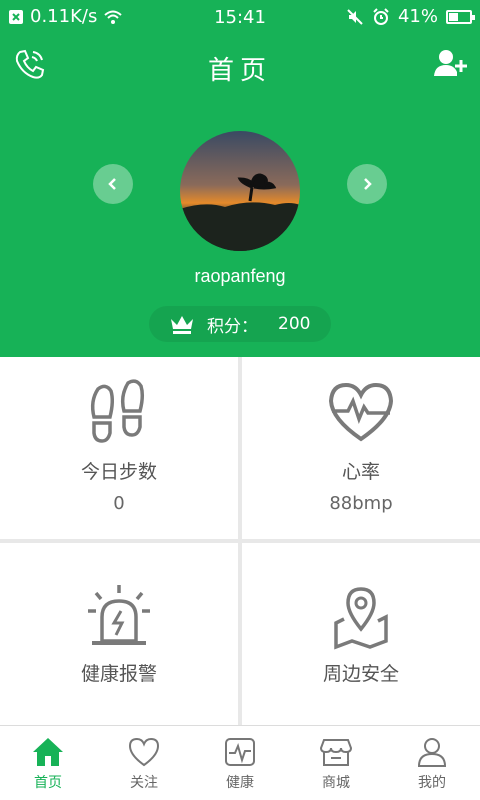 Image resolution: width=480 pixels, height=800 pixels. Describe the element at coordinates (239, 71) in the screenshot. I see `page-title: 首页` at that location.